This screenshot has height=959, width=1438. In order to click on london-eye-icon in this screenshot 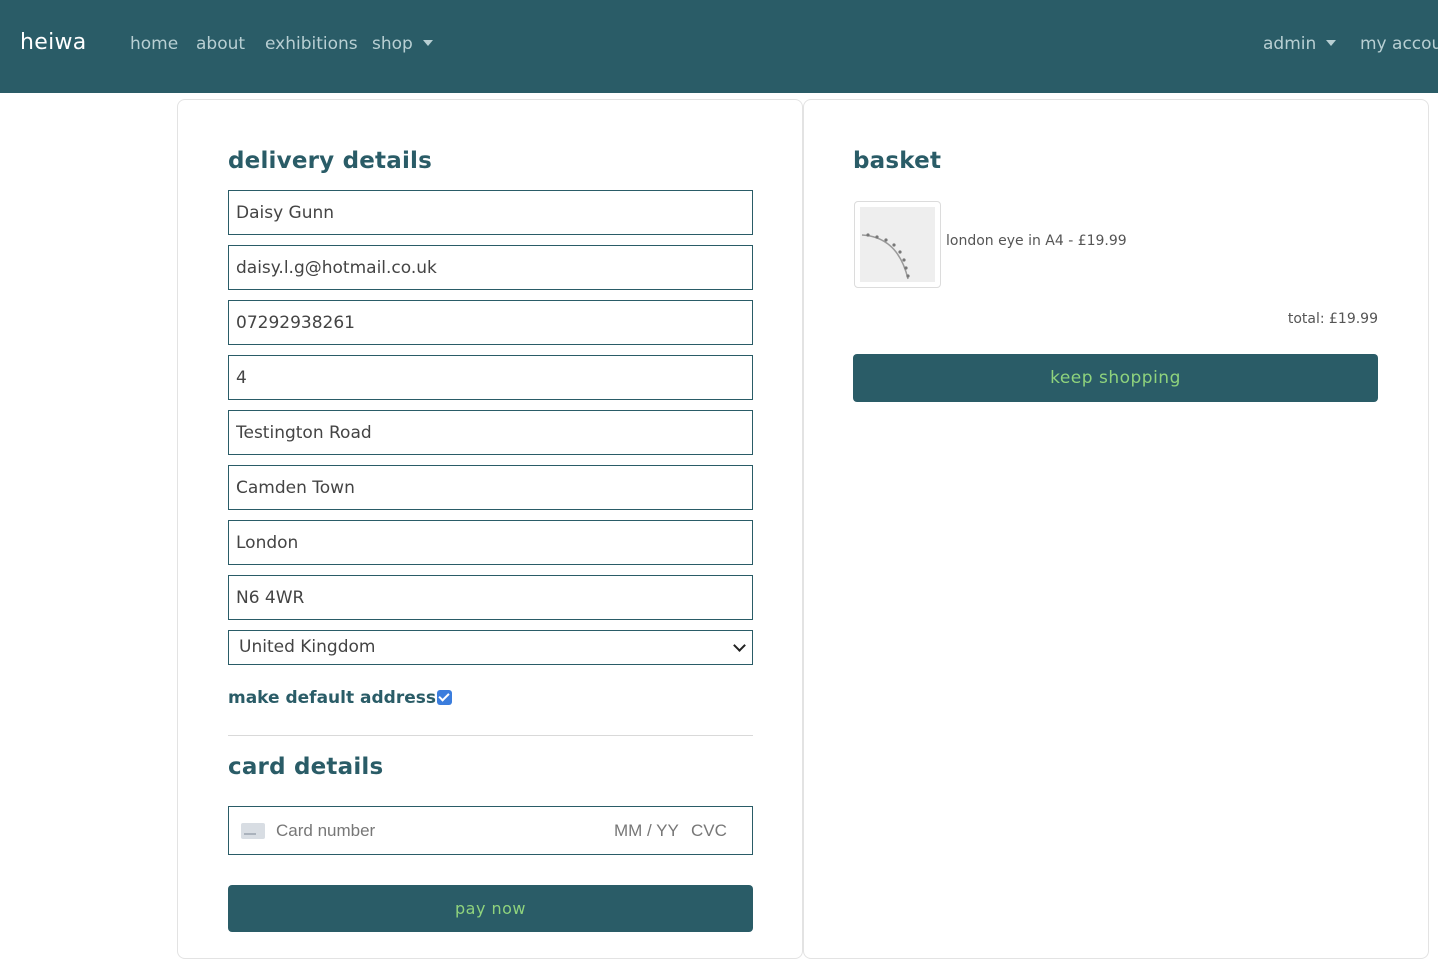, I will do `click(885, 256)`.